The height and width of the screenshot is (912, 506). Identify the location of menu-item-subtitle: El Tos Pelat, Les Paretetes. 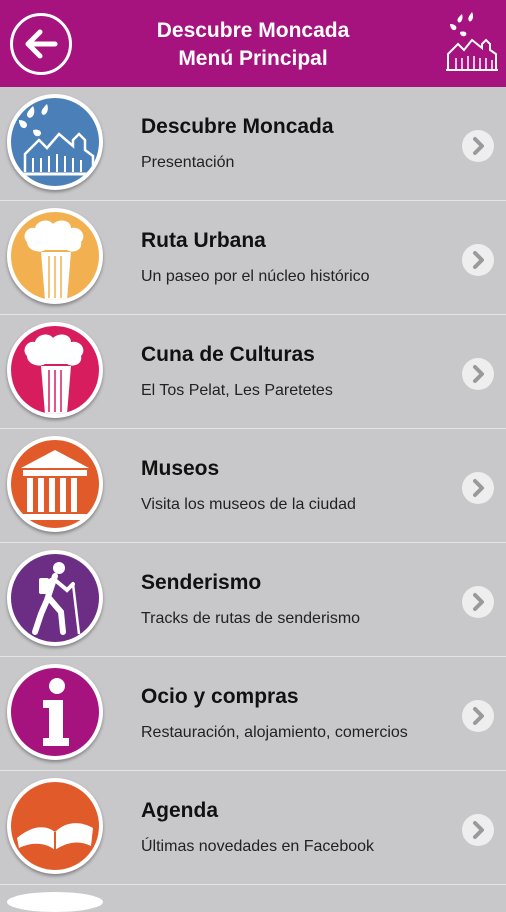
(237, 390).